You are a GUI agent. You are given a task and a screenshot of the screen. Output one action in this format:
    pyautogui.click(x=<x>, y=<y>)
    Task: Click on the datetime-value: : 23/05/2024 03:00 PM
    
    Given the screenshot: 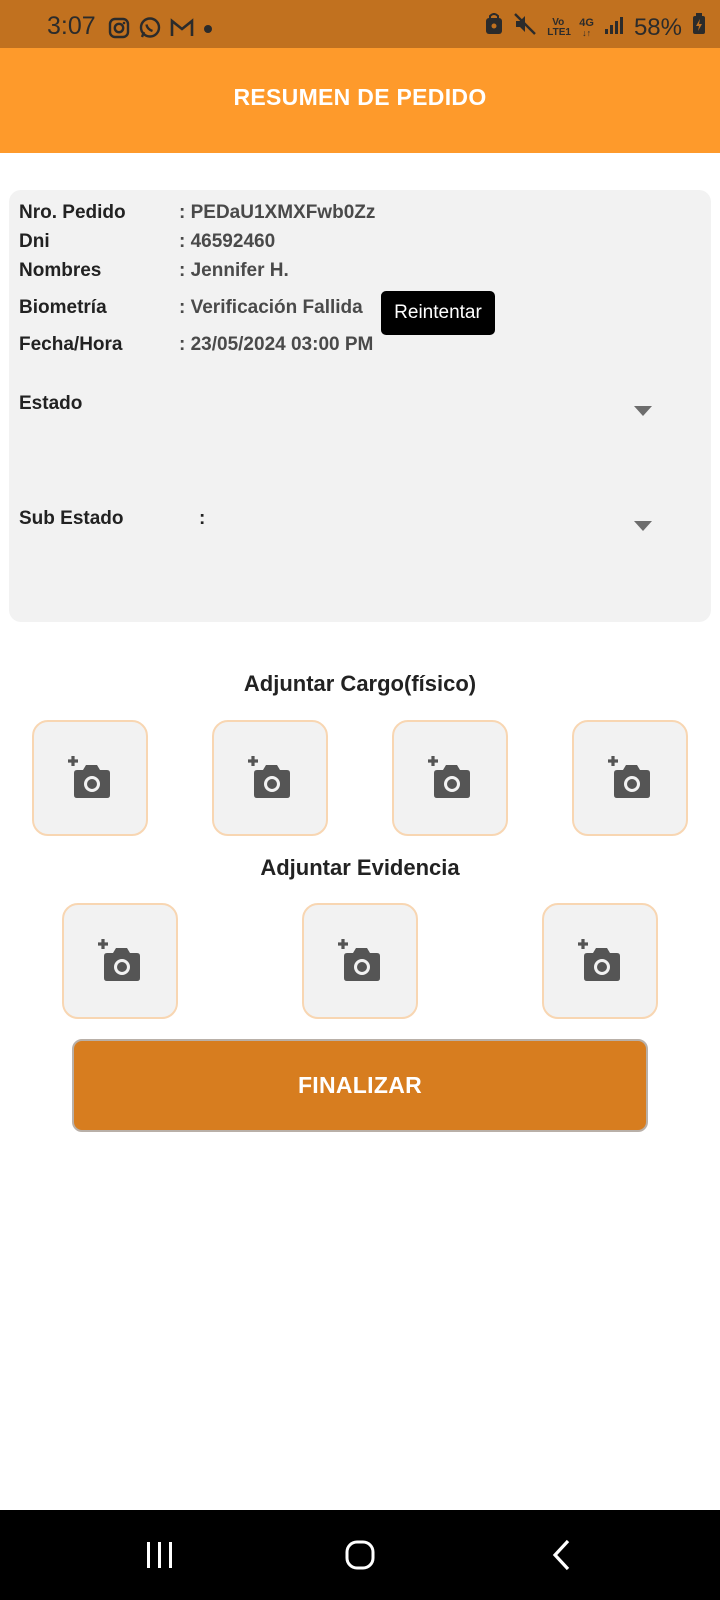 What is the action you would take?
    pyautogui.click(x=276, y=344)
    